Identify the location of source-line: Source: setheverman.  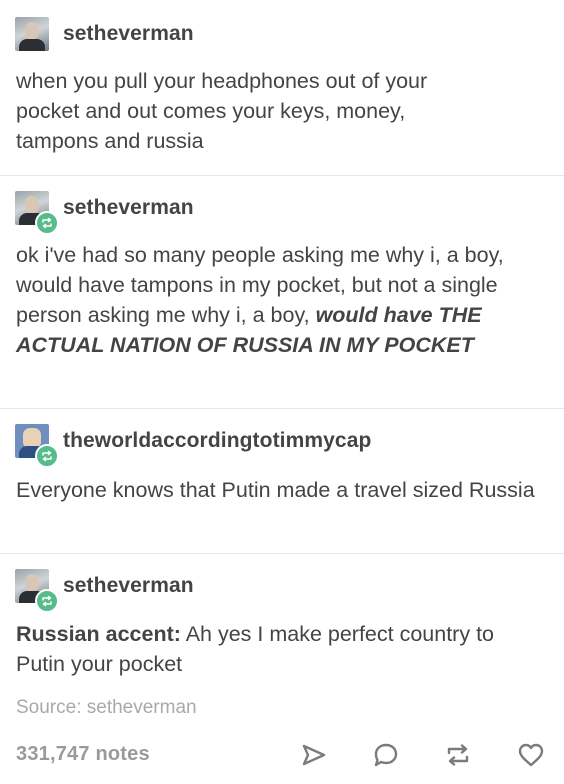
(106, 708).